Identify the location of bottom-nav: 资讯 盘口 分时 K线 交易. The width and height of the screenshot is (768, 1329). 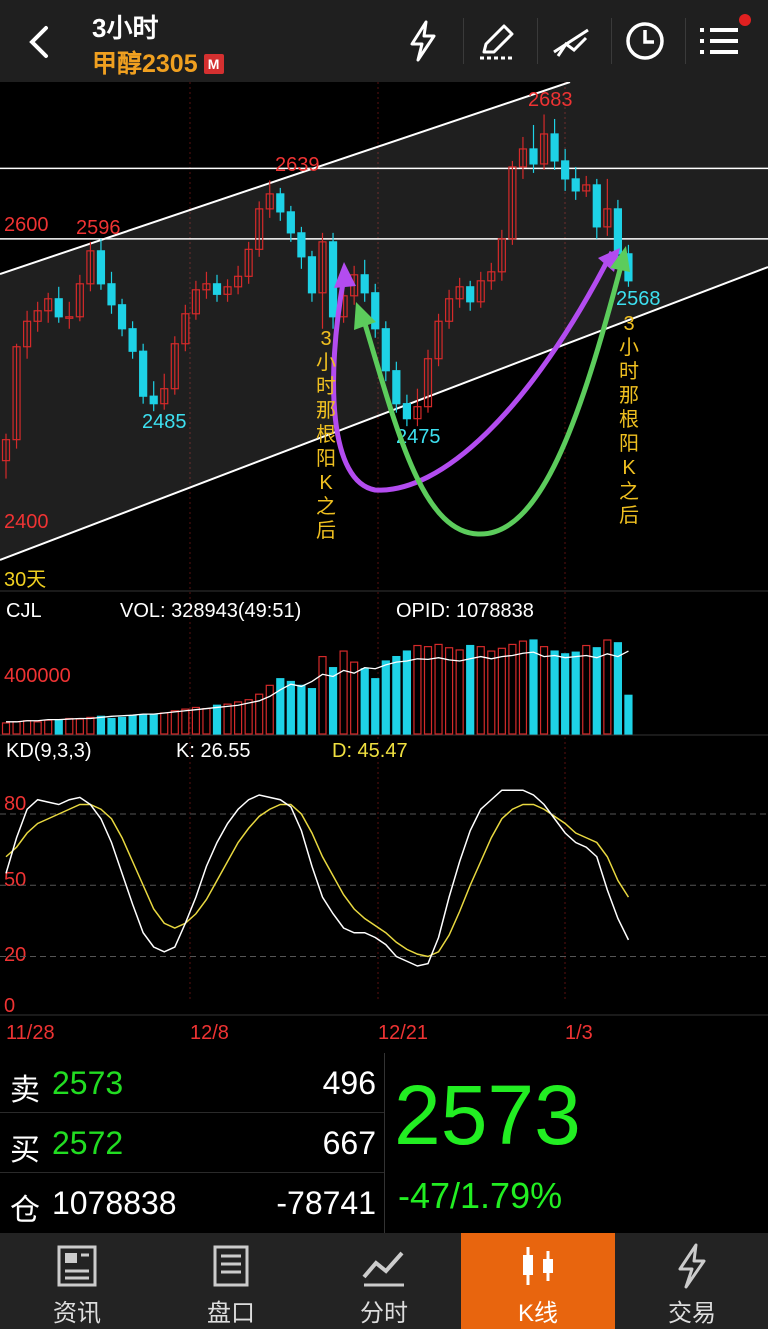
(384, 1281).